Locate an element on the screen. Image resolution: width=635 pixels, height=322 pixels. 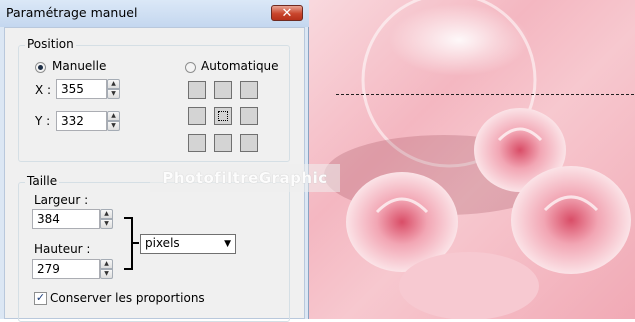
keep-proportions-checkbox: ✓ is located at coordinates (40, 298).